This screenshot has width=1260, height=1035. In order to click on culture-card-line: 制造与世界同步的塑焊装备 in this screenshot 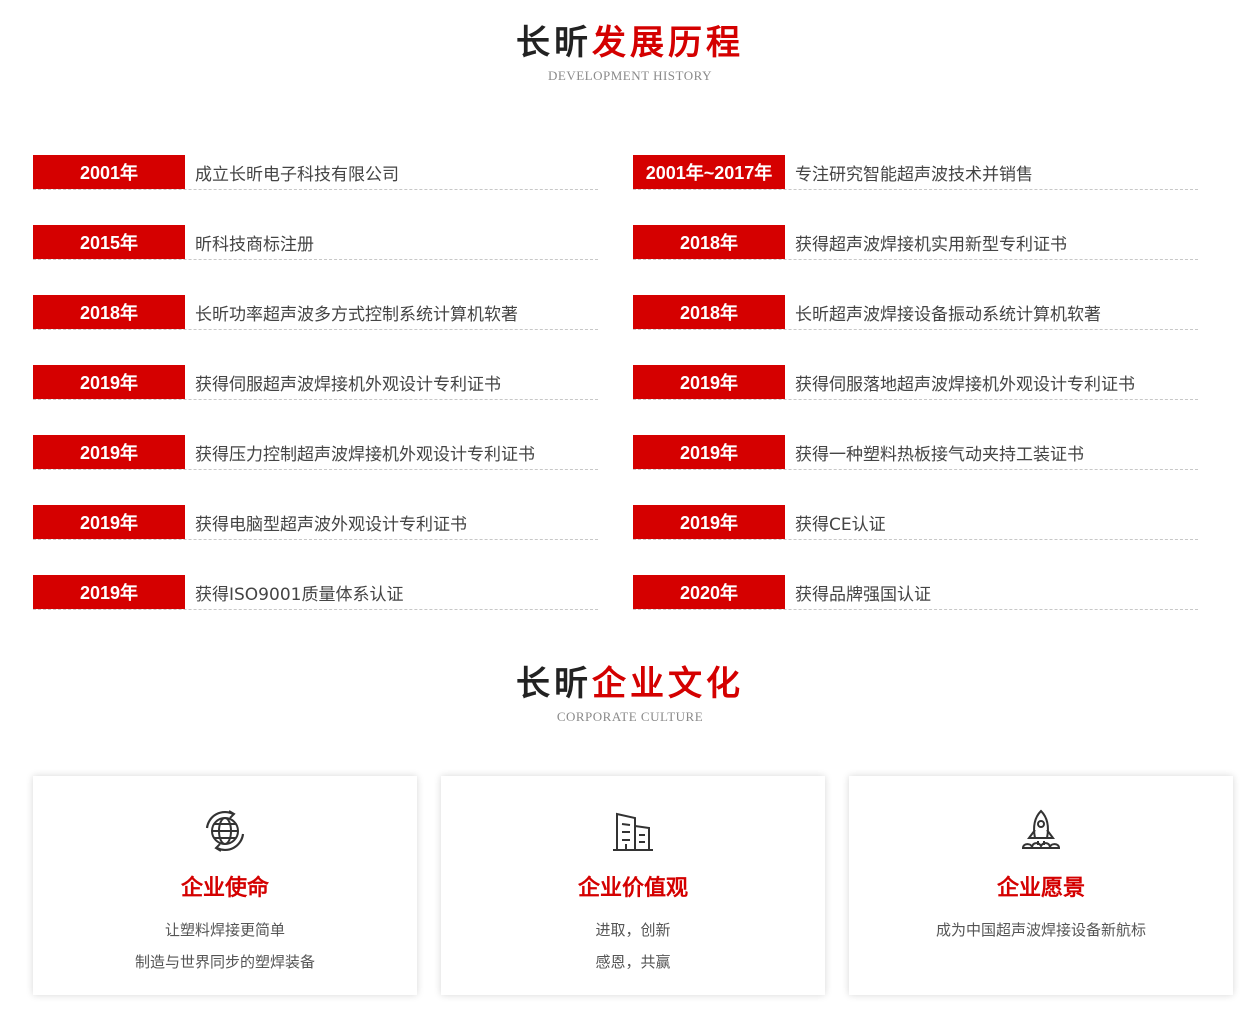, I will do `click(224, 962)`.